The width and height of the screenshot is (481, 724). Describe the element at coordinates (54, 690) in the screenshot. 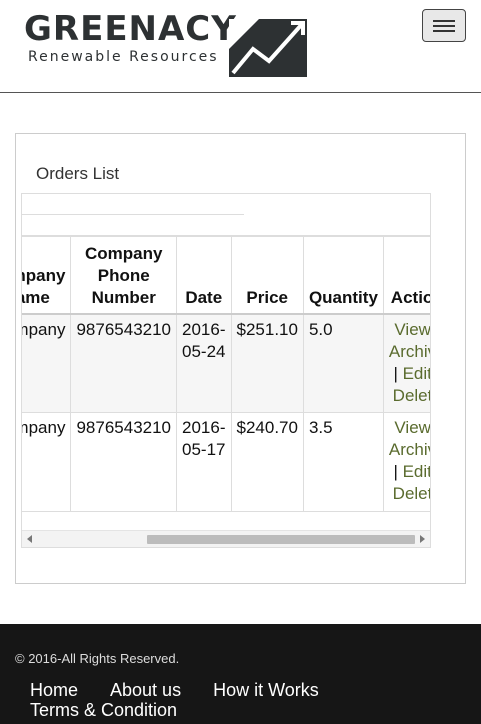

I see `footer-link-home: Home` at that location.